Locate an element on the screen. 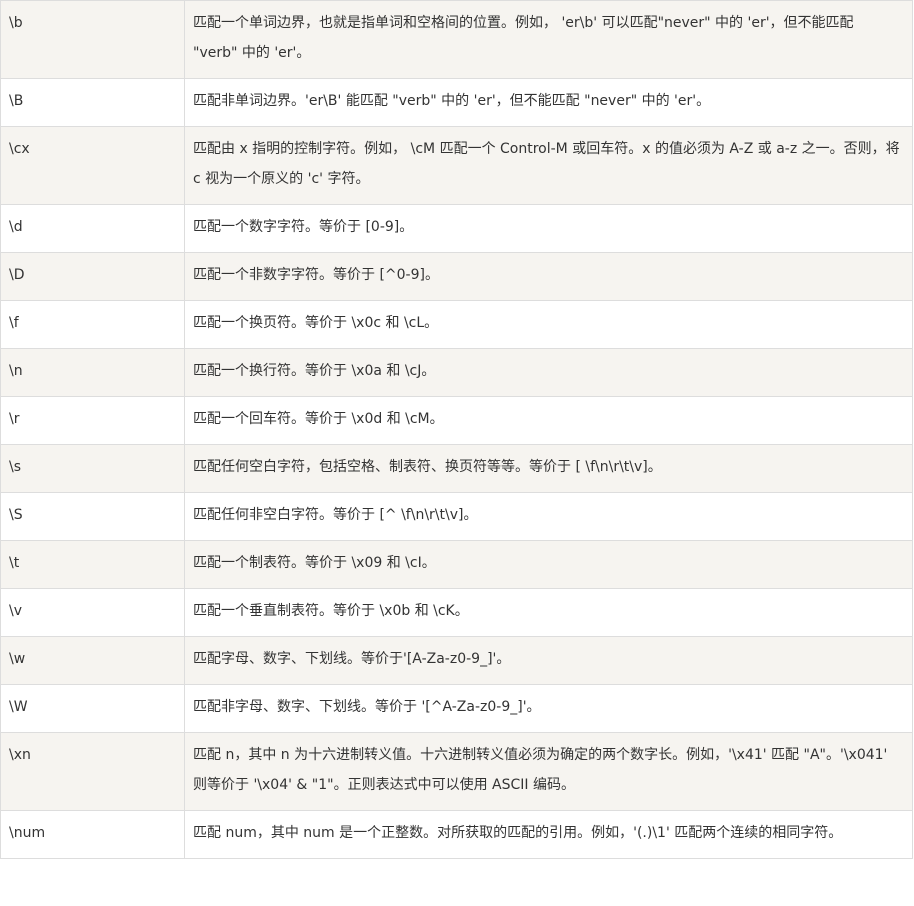  table-row: \v 匹配一个垂直制表符。等价于 \x0b 和 \cK。 is located at coordinates (456, 612).